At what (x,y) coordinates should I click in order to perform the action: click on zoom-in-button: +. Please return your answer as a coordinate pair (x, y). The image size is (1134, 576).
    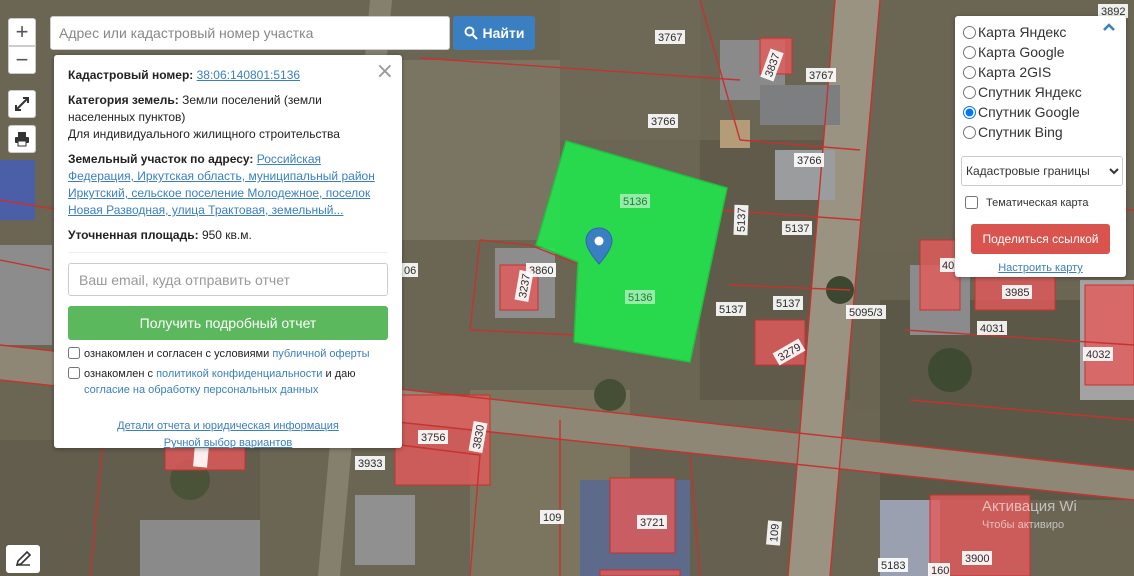
    Looking at the image, I should click on (22, 32).